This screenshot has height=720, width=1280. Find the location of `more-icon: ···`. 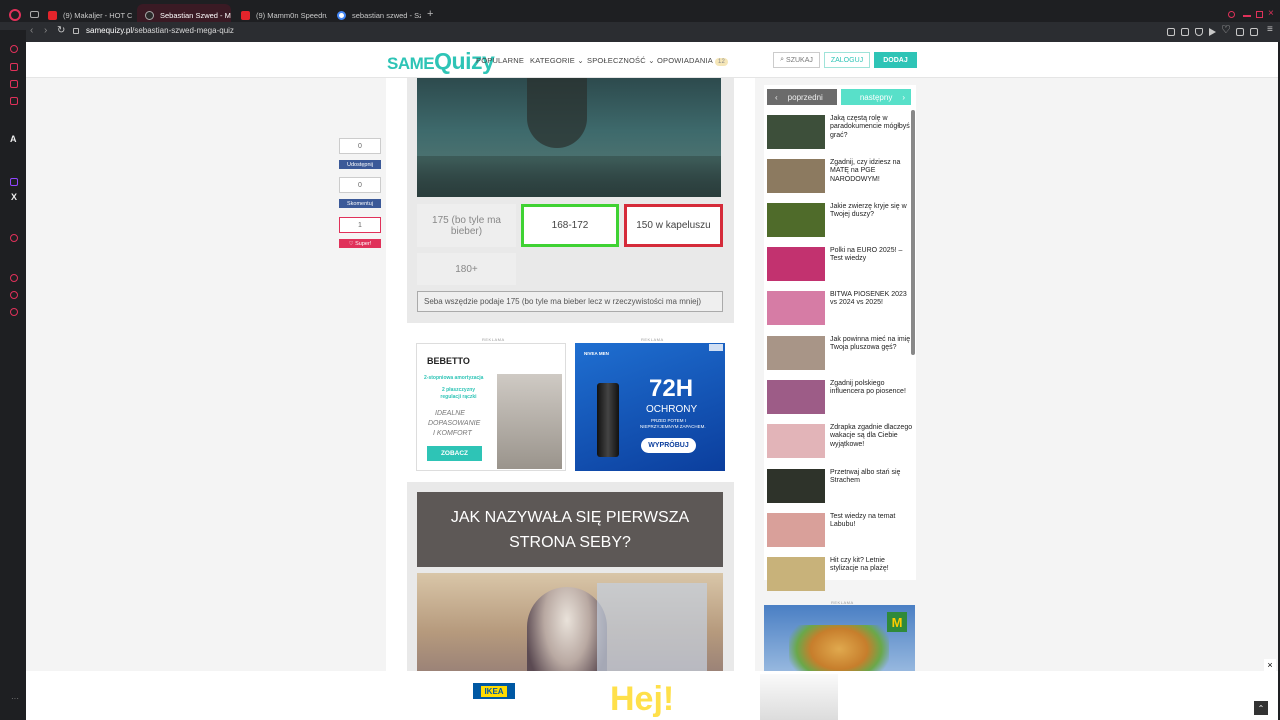

more-icon: ··· is located at coordinates (15, 698).